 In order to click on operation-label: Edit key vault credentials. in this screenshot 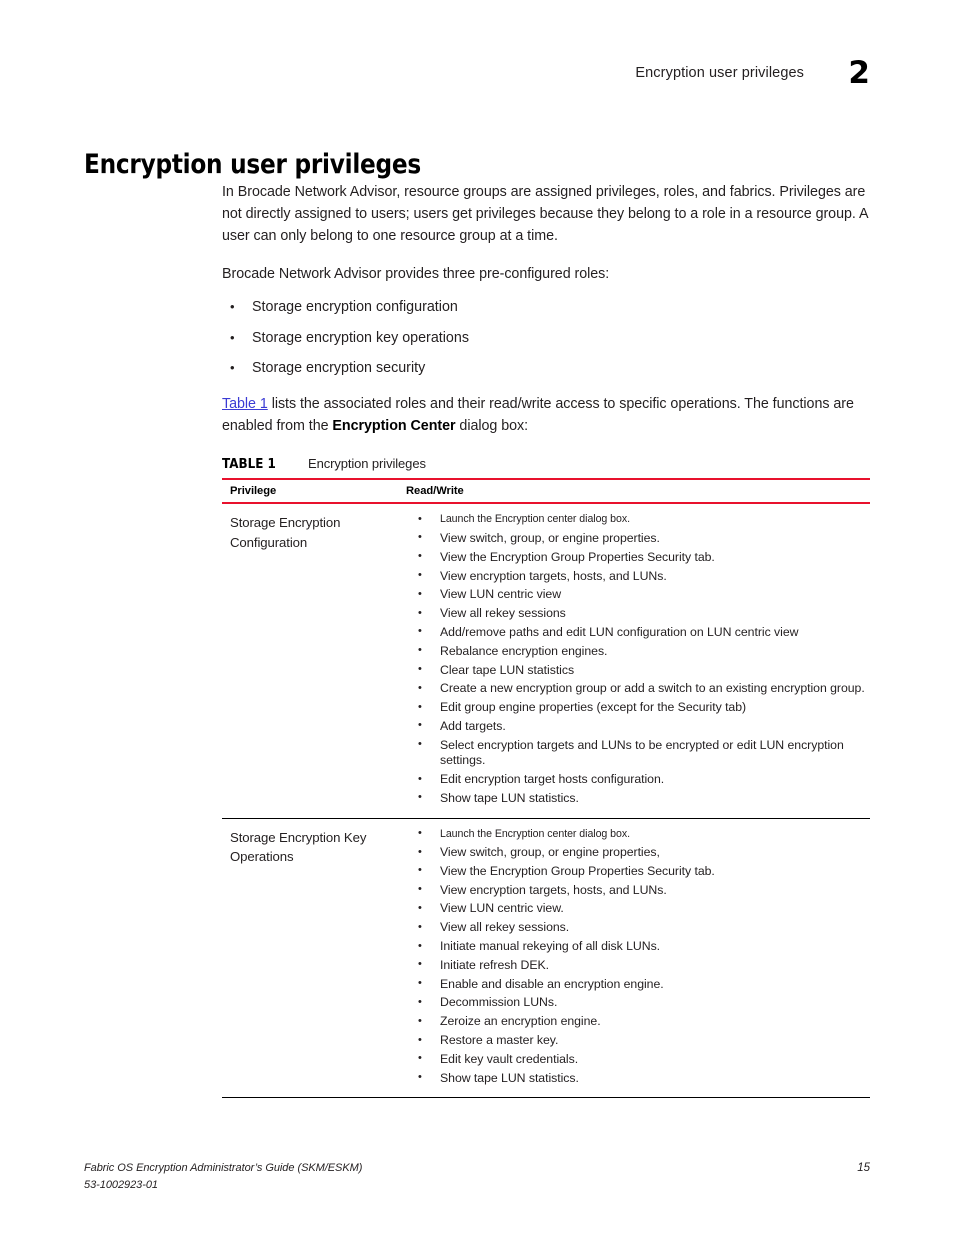, I will do `click(509, 1058)`.